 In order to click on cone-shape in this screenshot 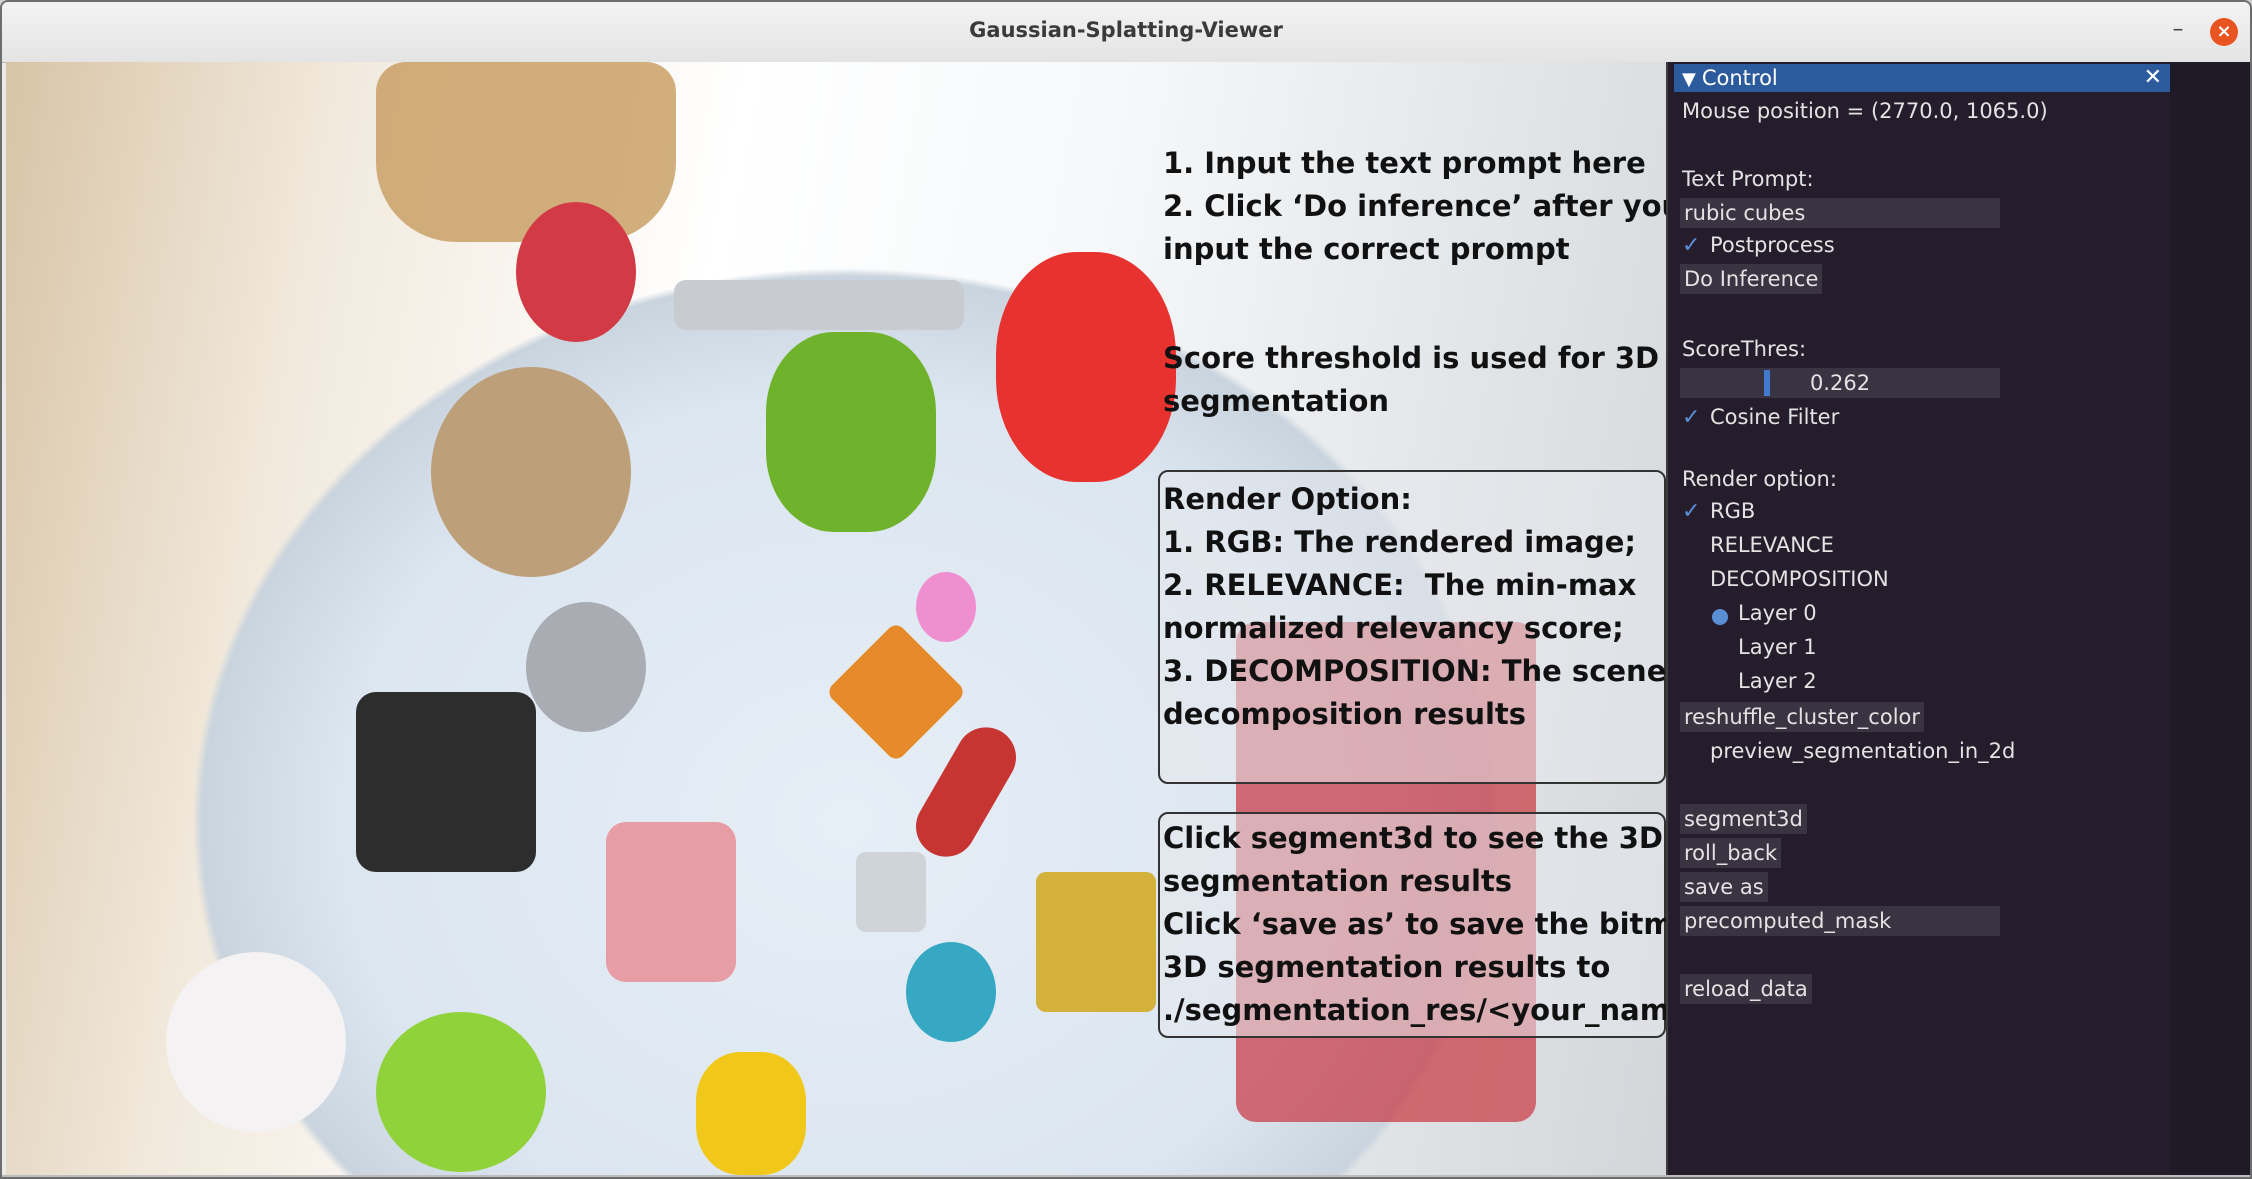, I will do `click(896, 692)`.